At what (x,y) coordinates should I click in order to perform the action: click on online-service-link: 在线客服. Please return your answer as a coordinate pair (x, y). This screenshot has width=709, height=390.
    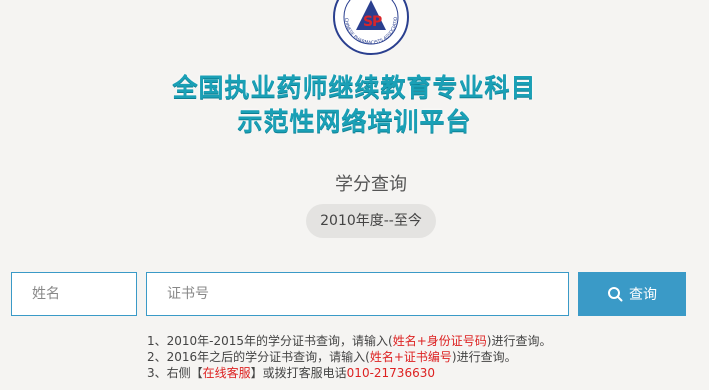
    Looking at the image, I should click on (227, 373).